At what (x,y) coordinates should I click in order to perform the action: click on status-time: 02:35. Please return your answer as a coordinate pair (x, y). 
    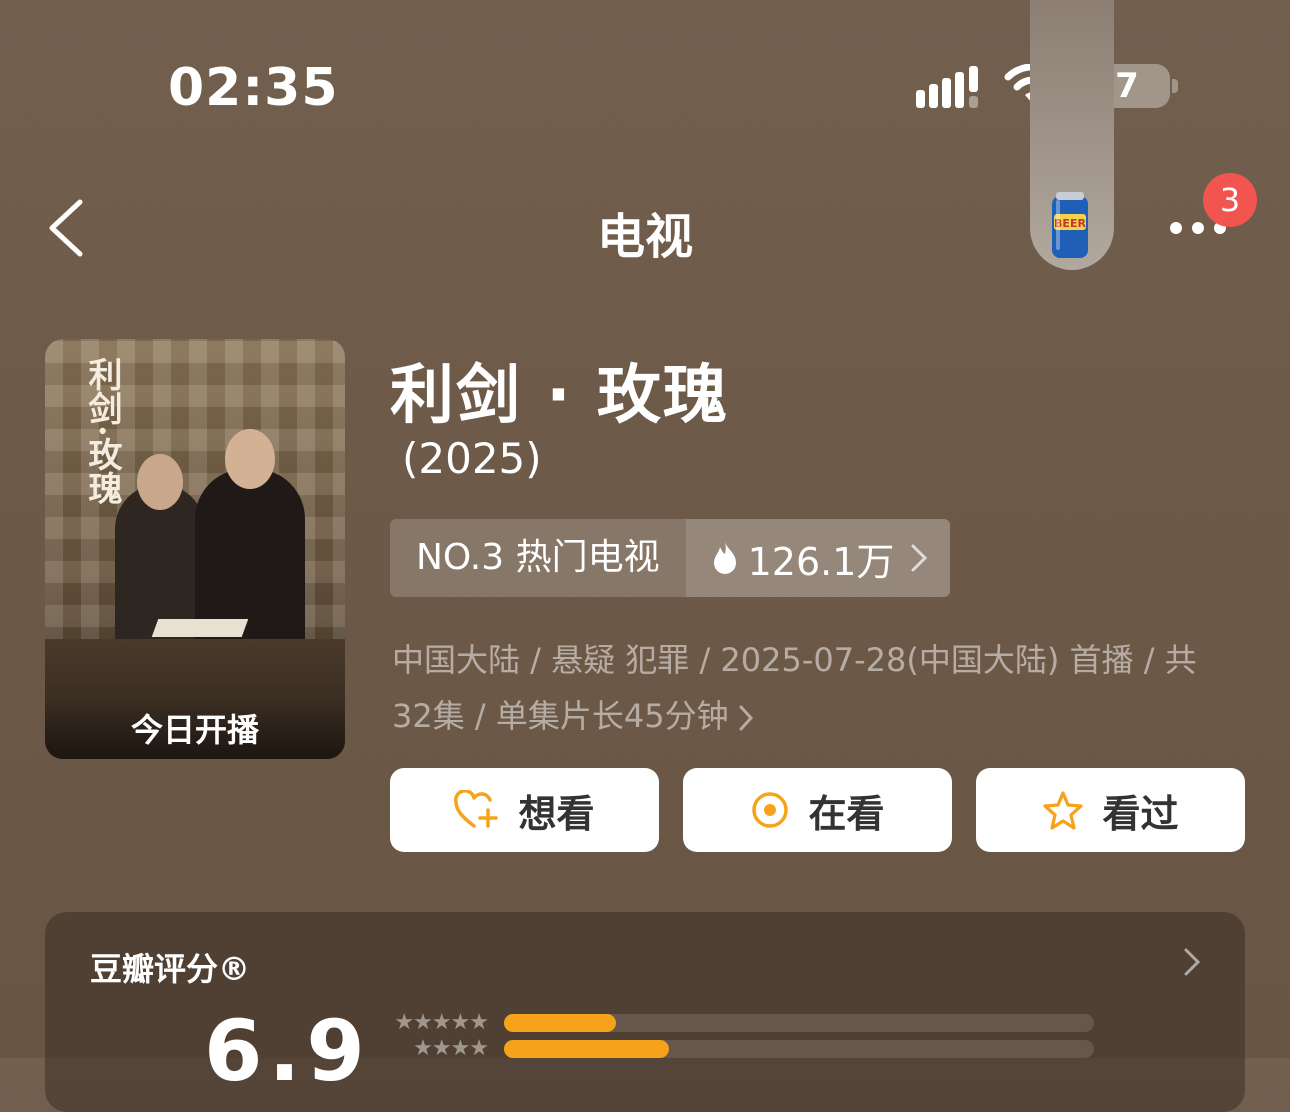
    Looking at the image, I should click on (253, 88).